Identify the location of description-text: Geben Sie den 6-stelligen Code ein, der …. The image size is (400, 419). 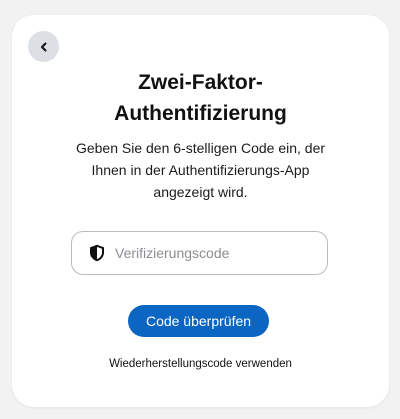
(200, 170).